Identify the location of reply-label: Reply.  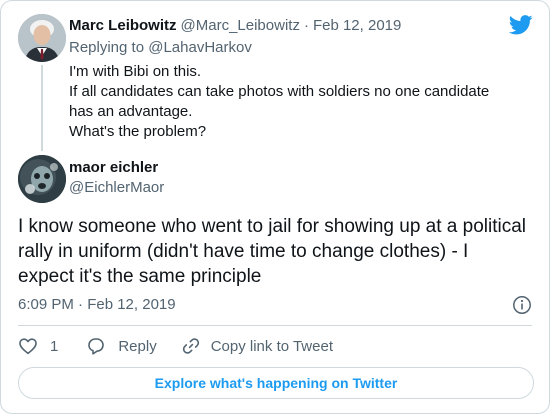
(137, 346).